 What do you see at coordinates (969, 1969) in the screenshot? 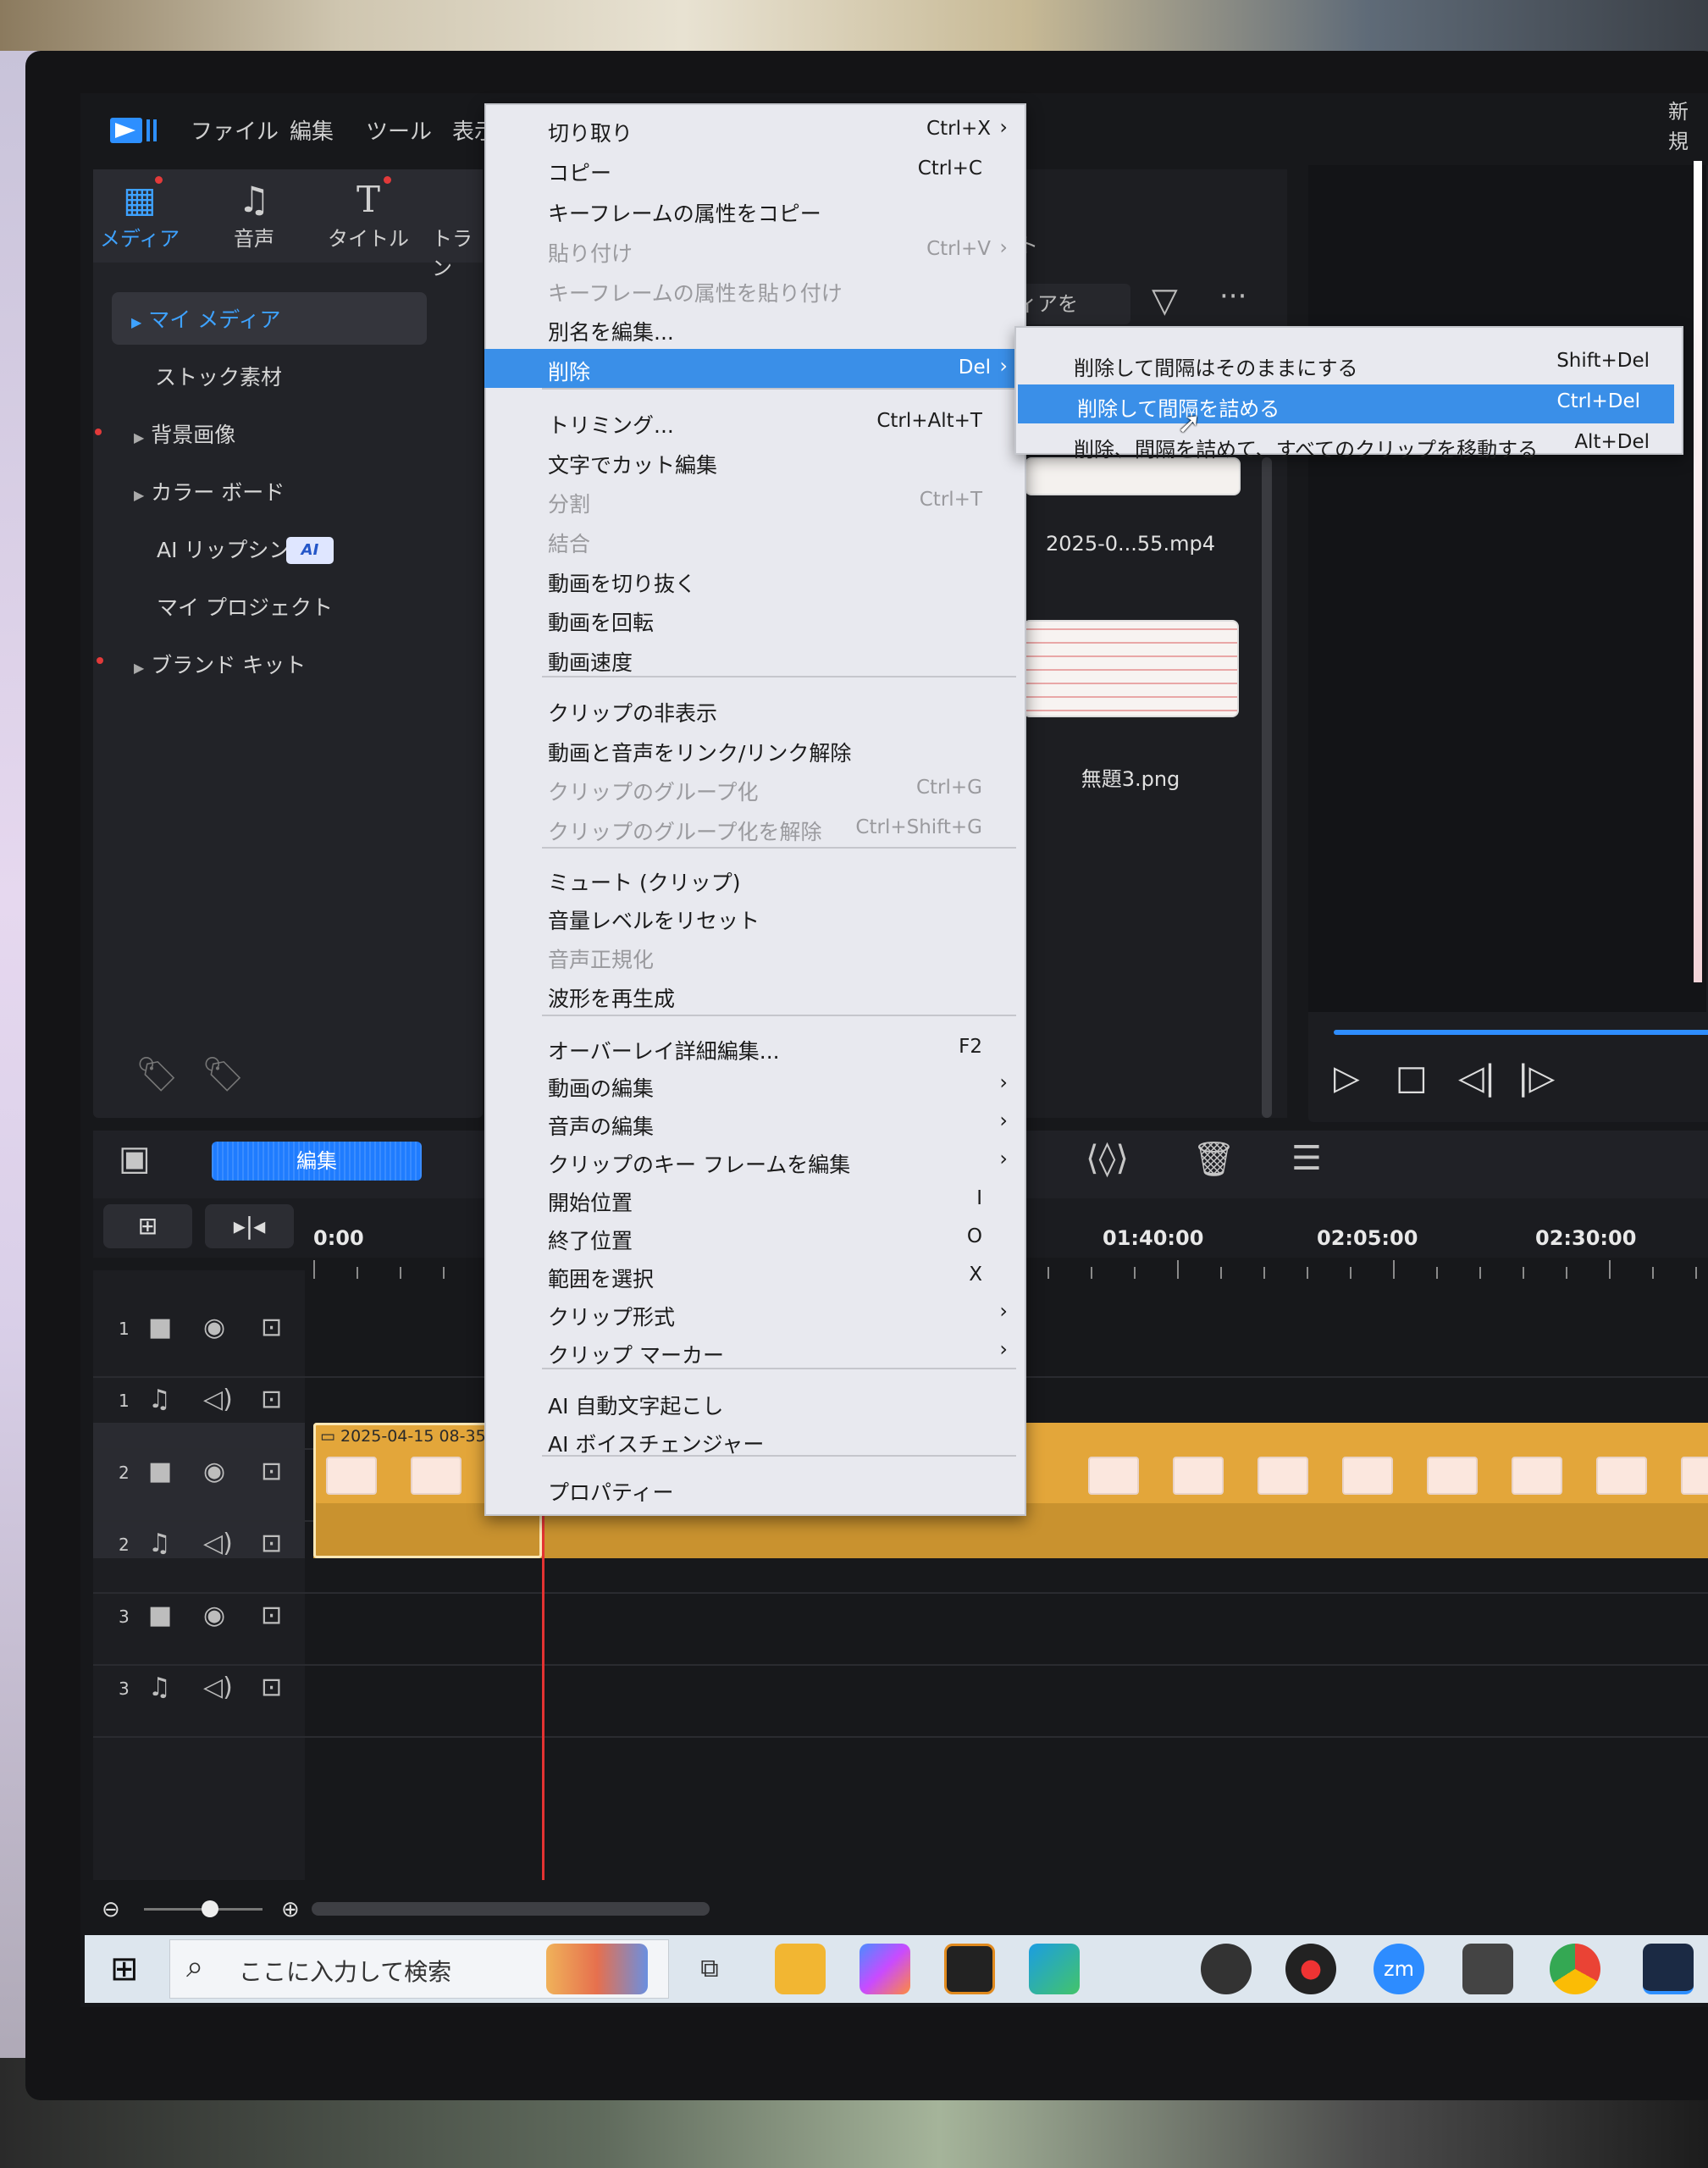
I see `media-player-icon` at bounding box center [969, 1969].